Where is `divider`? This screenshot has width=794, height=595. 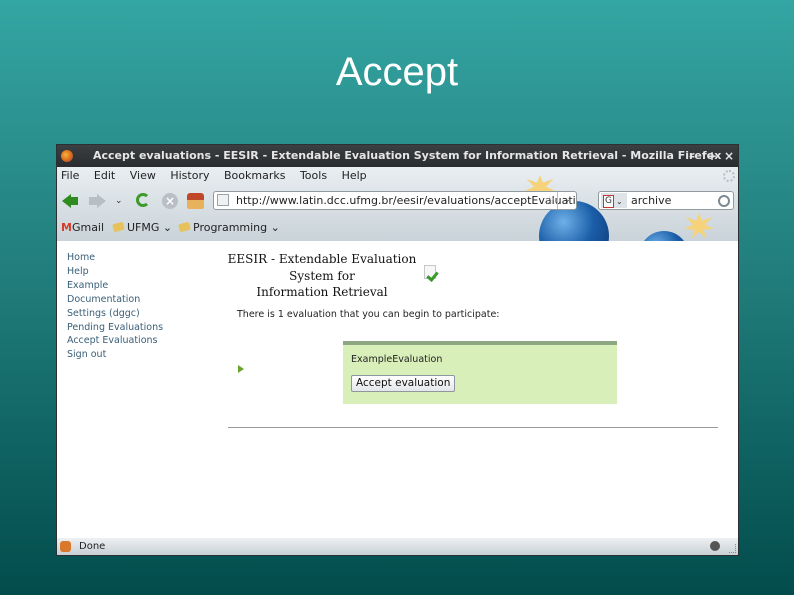 divider is located at coordinates (473, 427).